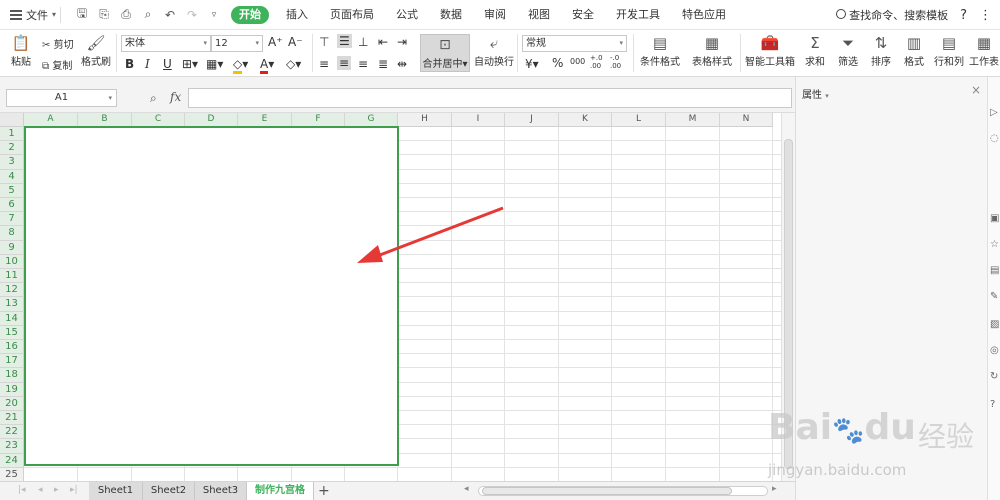  What do you see at coordinates (992, 404) in the screenshot?
I see `help-circle-icon: ?` at bounding box center [992, 404].